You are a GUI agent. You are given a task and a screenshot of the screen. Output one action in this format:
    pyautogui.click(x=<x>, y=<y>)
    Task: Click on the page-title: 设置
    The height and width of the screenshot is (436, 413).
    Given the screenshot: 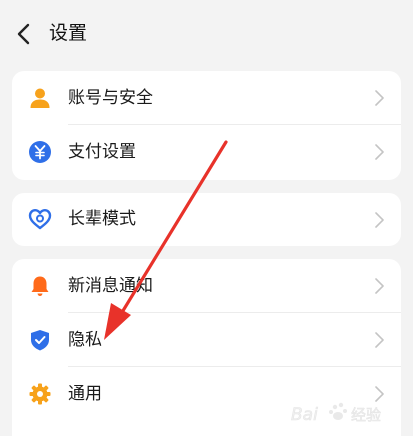 What is the action you would take?
    pyautogui.click(x=68, y=33)
    